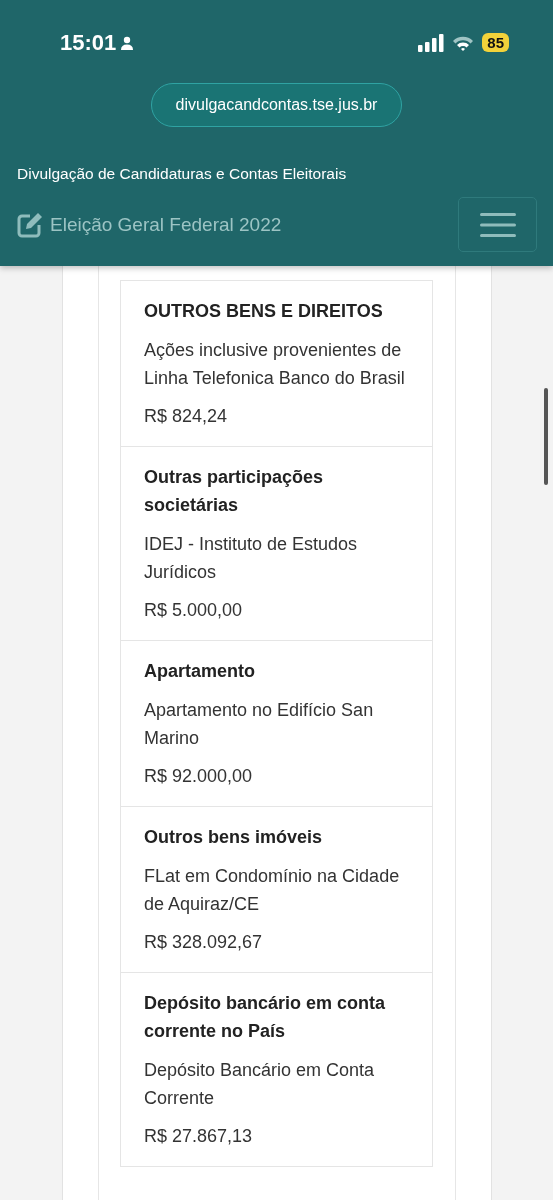 Image resolution: width=553 pixels, height=1200 pixels. I want to click on clock-time: 15:01, so click(88, 42).